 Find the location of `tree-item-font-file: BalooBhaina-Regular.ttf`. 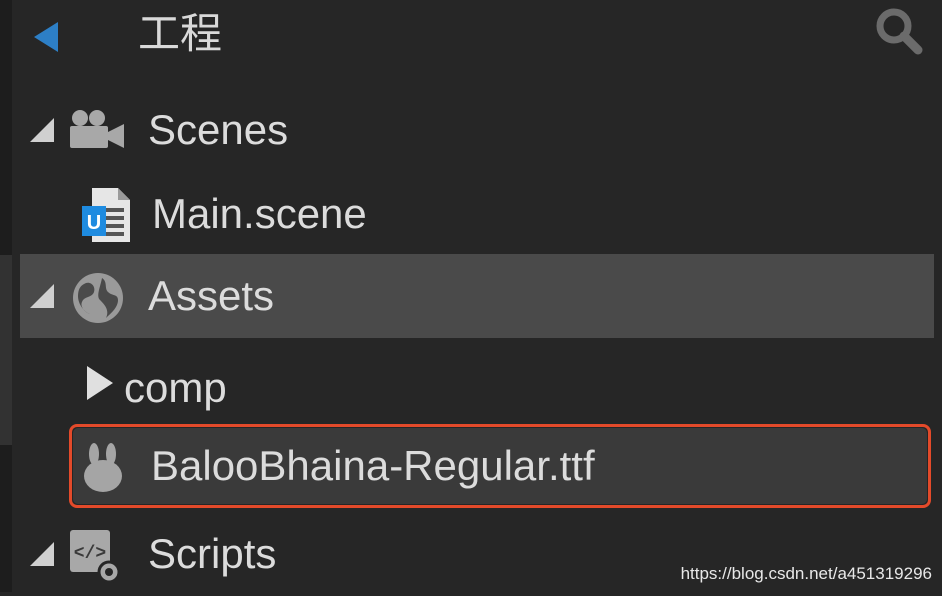

tree-item-font-file: BalooBhaina-Regular.ttf is located at coordinates (500, 468).